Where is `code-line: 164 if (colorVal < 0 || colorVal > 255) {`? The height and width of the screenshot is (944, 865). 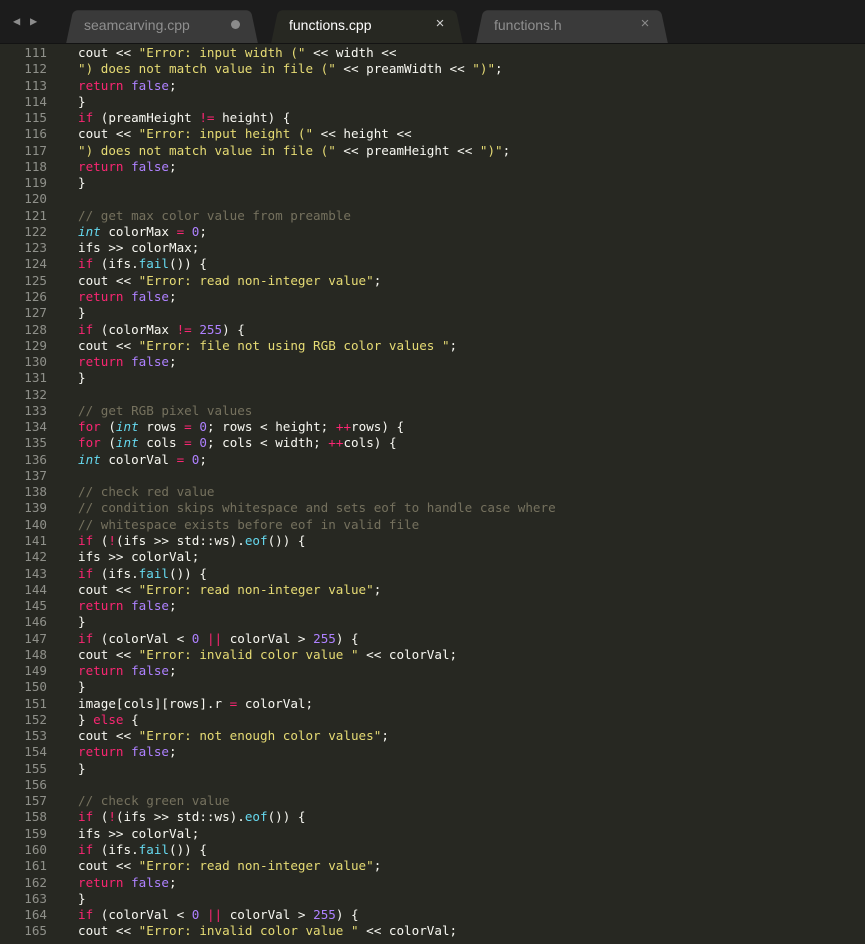 code-line: 164 if (colorVal < 0 || colorVal > 255) { is located at coordinates (432, 915).